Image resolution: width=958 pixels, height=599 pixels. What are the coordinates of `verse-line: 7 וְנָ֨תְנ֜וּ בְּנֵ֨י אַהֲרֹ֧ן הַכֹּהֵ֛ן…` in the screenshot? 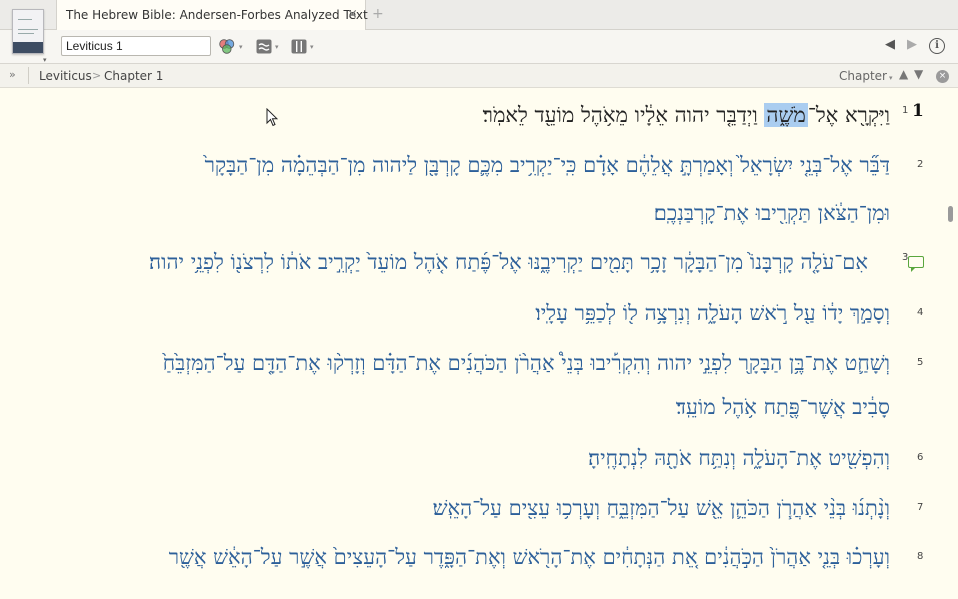 It's located at (462, 508).